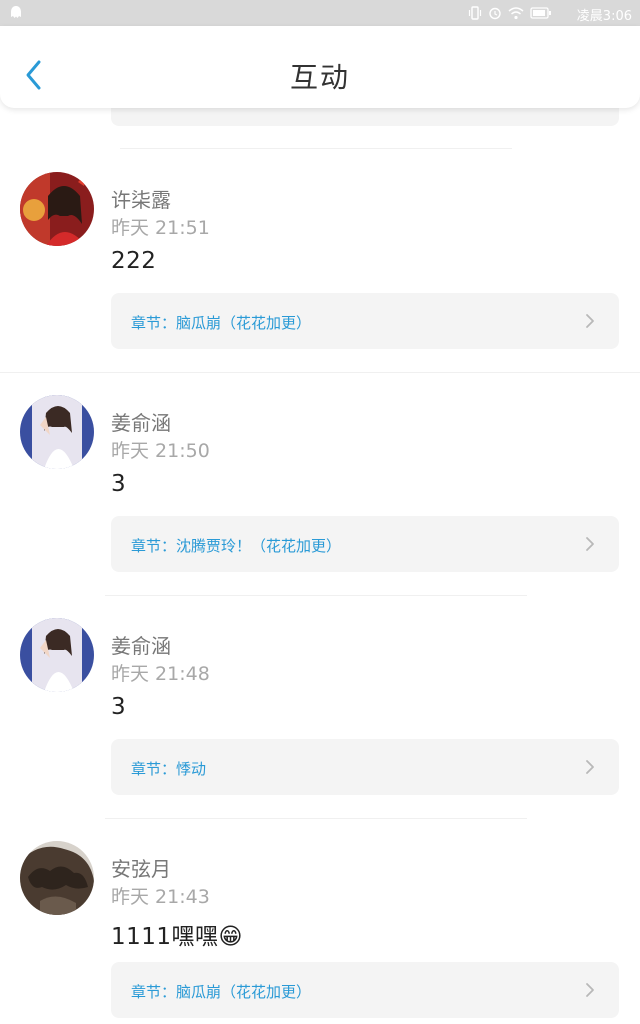  I want to click on timestamp: 昨天 21:48, so click(160, 674).